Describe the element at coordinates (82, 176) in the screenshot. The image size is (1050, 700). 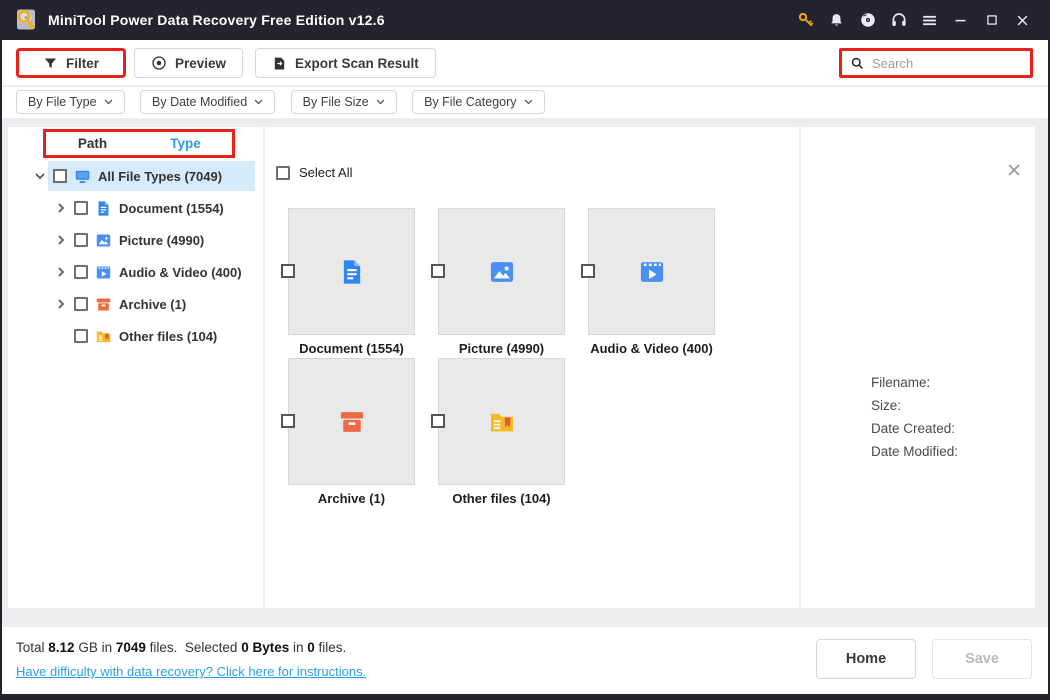
I see `monitor-icon` at that location.